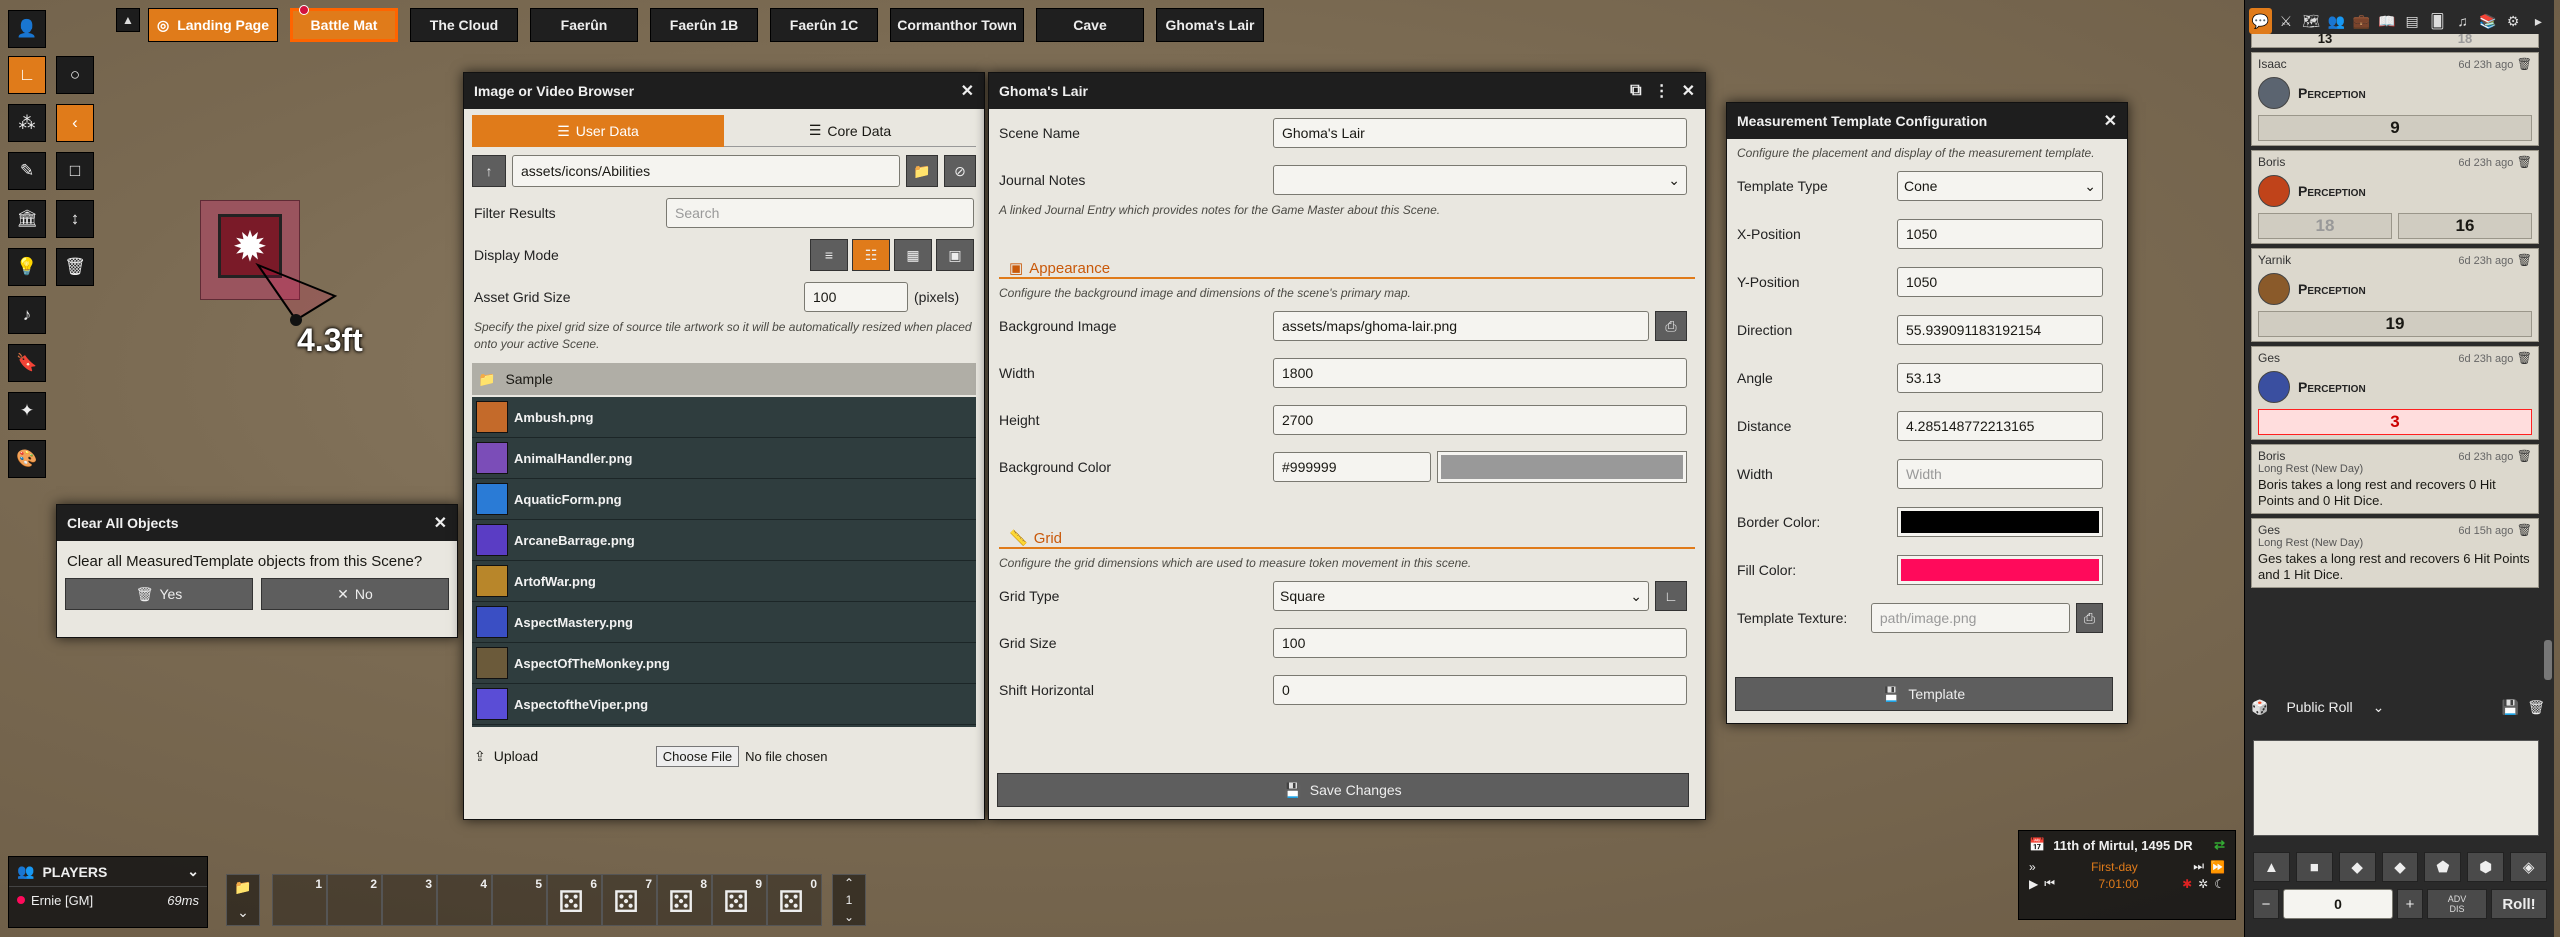 The width and height of the screenshot is (2560, 937). Describe the element at coordinates (2529, 867) in the screenshot. I see `d100-button: ◈` at that location.